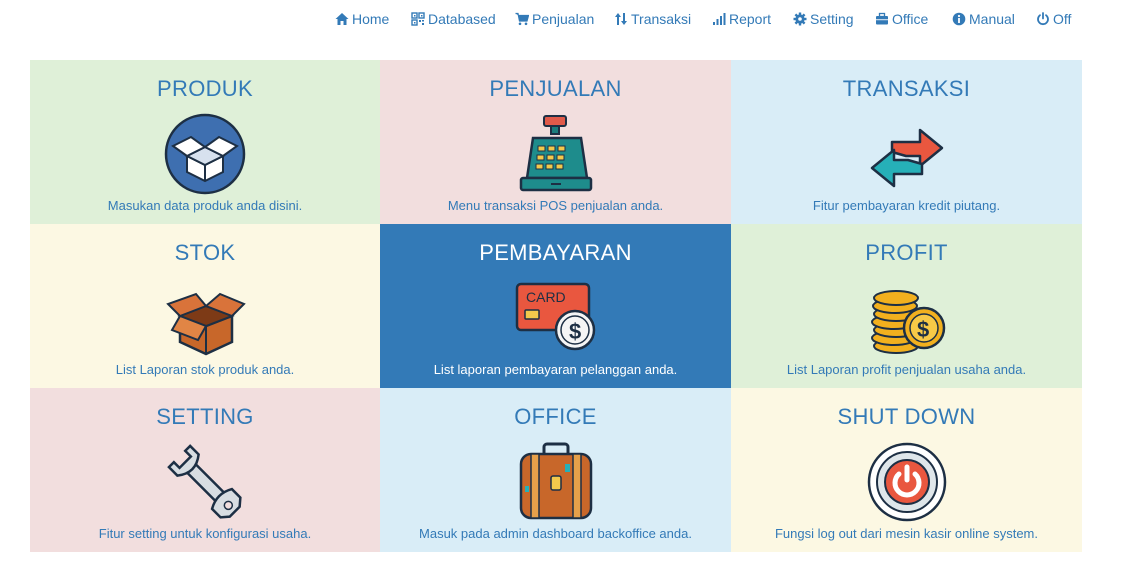  What do you see at coordinates (205, 416) in the screenshot?
I see `tile-setting-title: SETTING` at bounding box center [205, 416].